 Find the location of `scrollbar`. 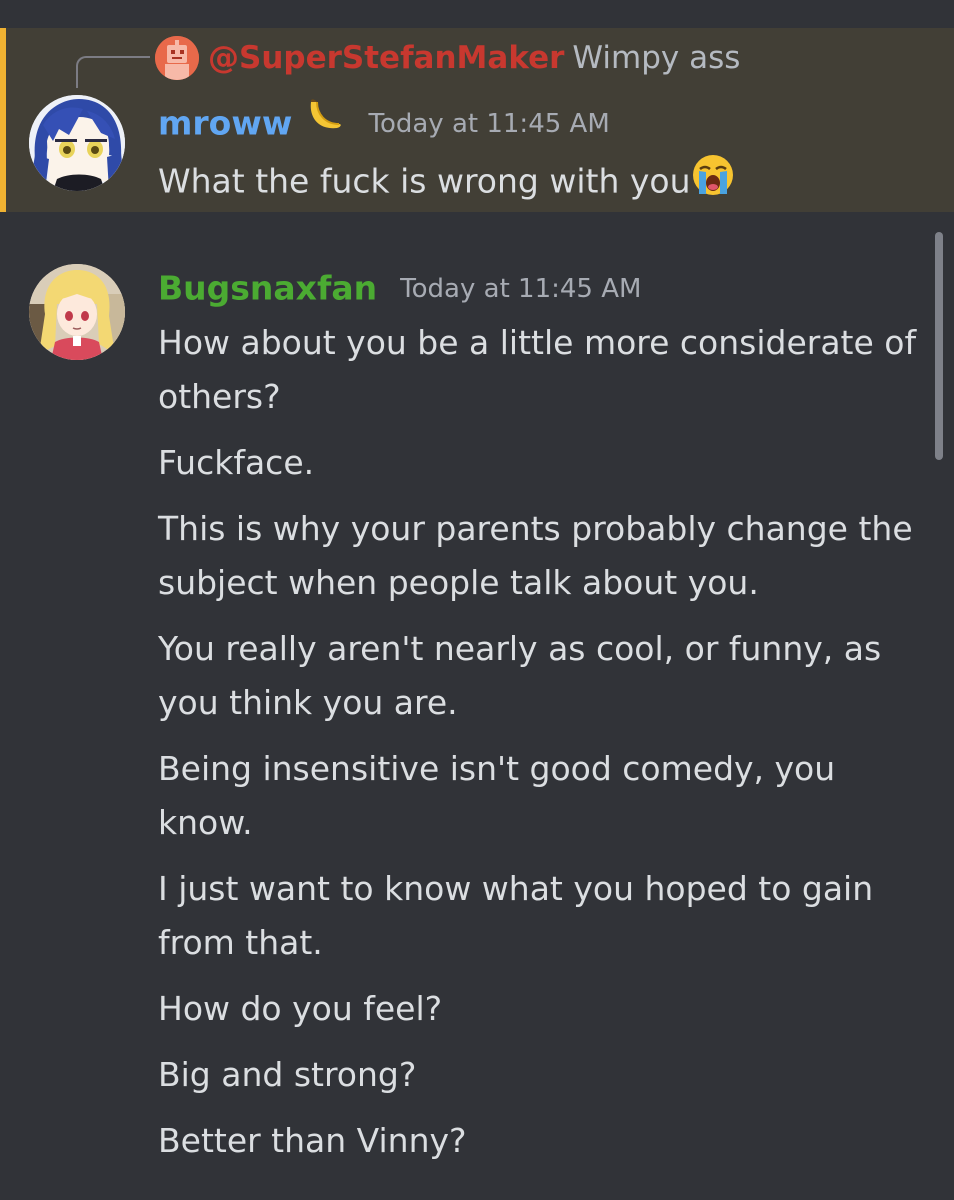

scrollbar is located at coordinates (939, 346).